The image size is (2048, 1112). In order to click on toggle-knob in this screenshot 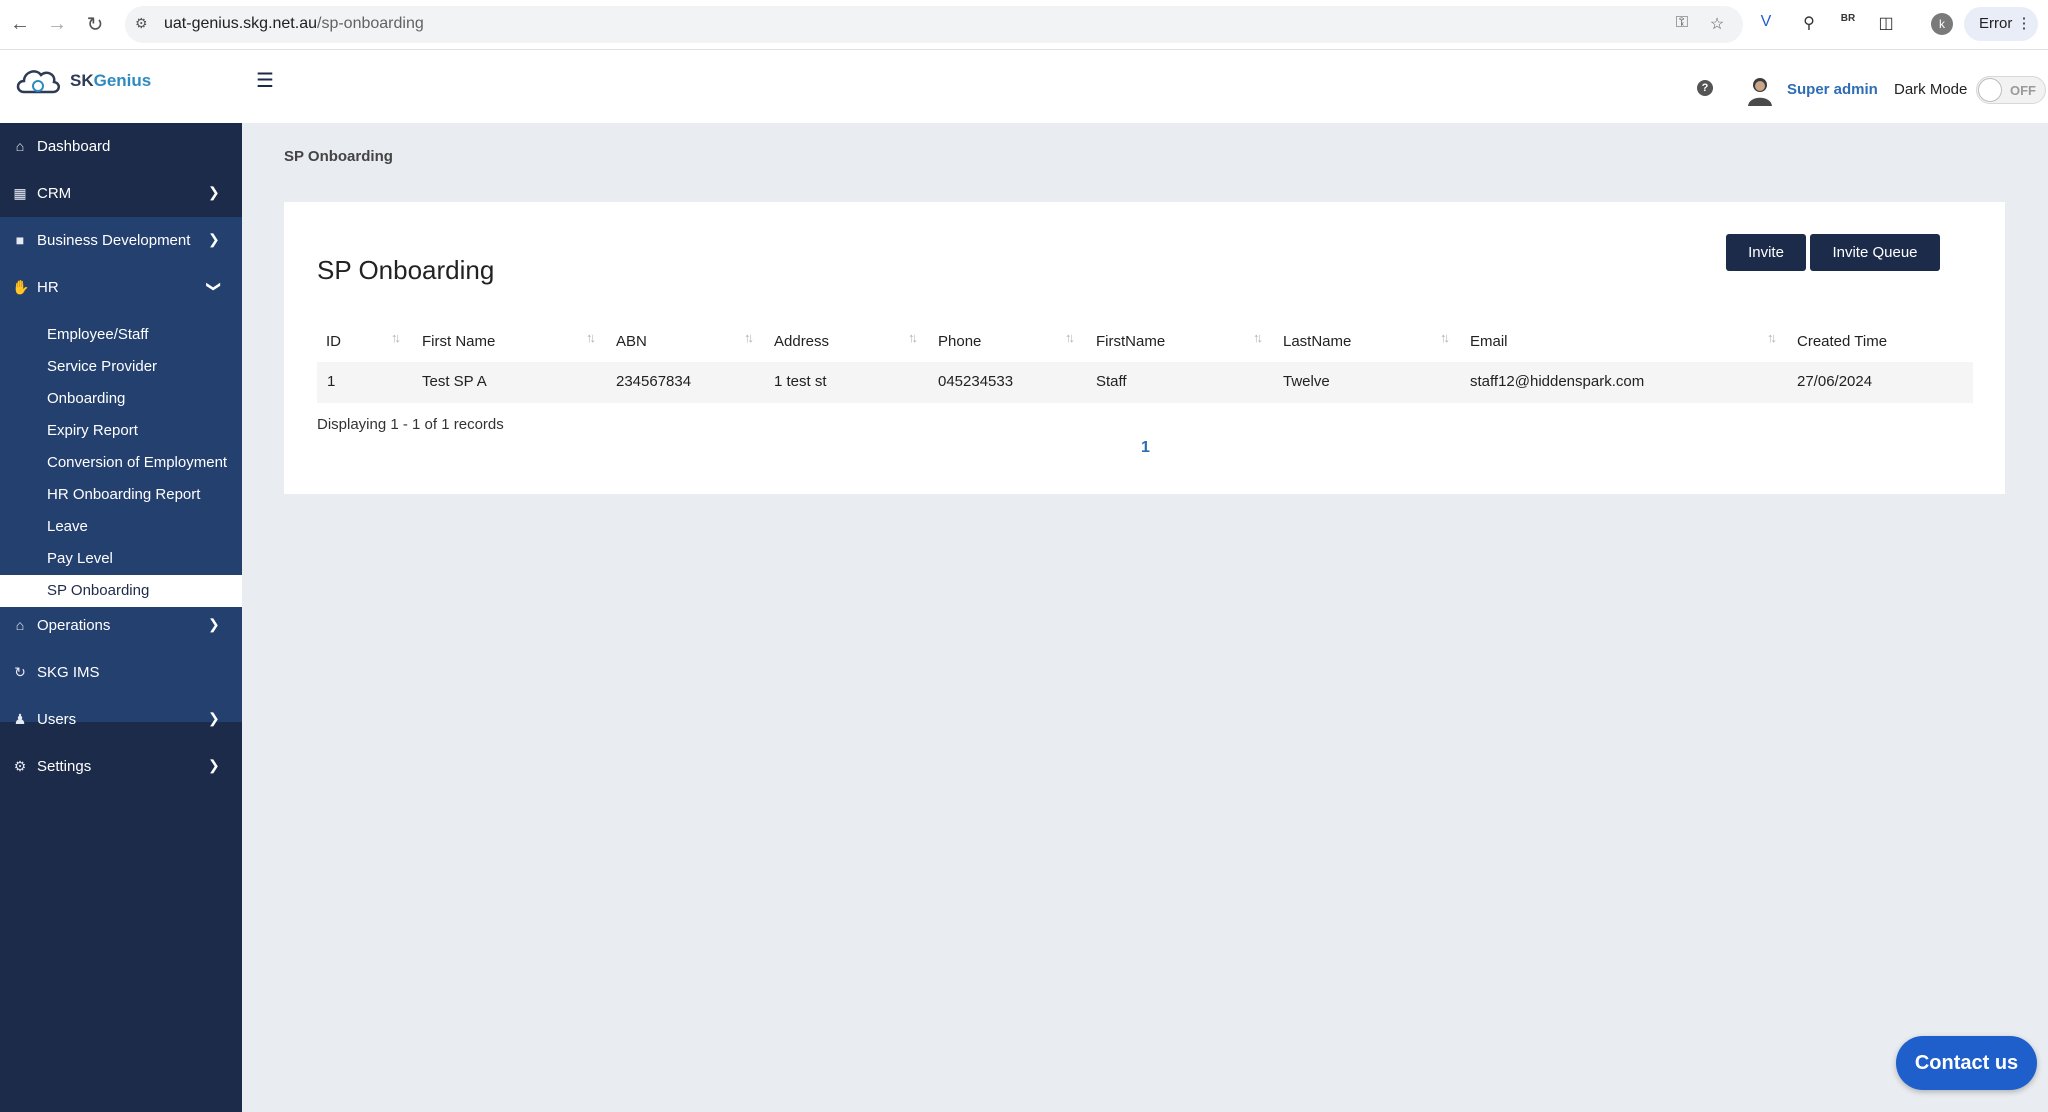, I will do `click(1990, 90)`.